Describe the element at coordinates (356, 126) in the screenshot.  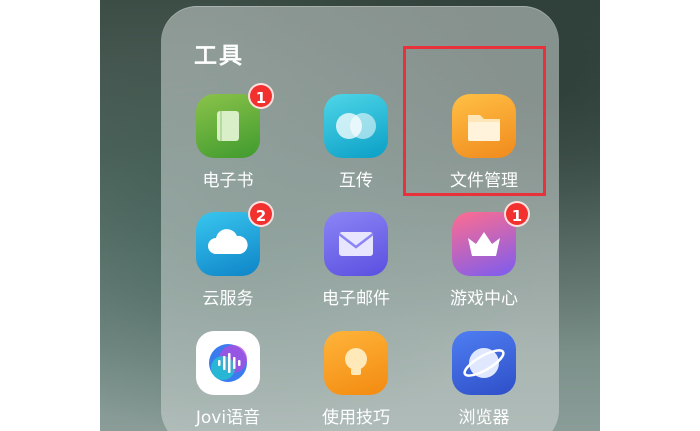
I see `transfer-icon` at that location.